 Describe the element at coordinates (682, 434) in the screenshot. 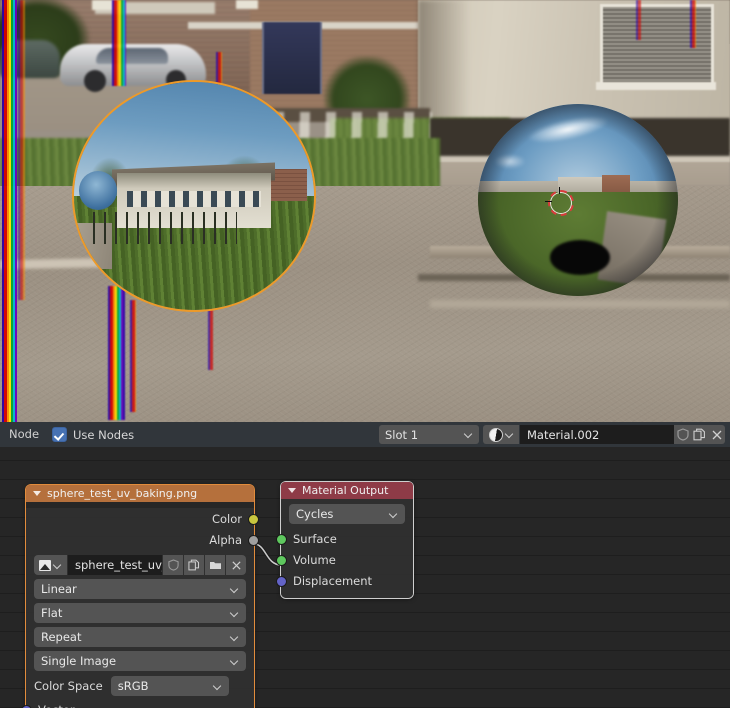

I see `fake-user-shield-icon` at that location.